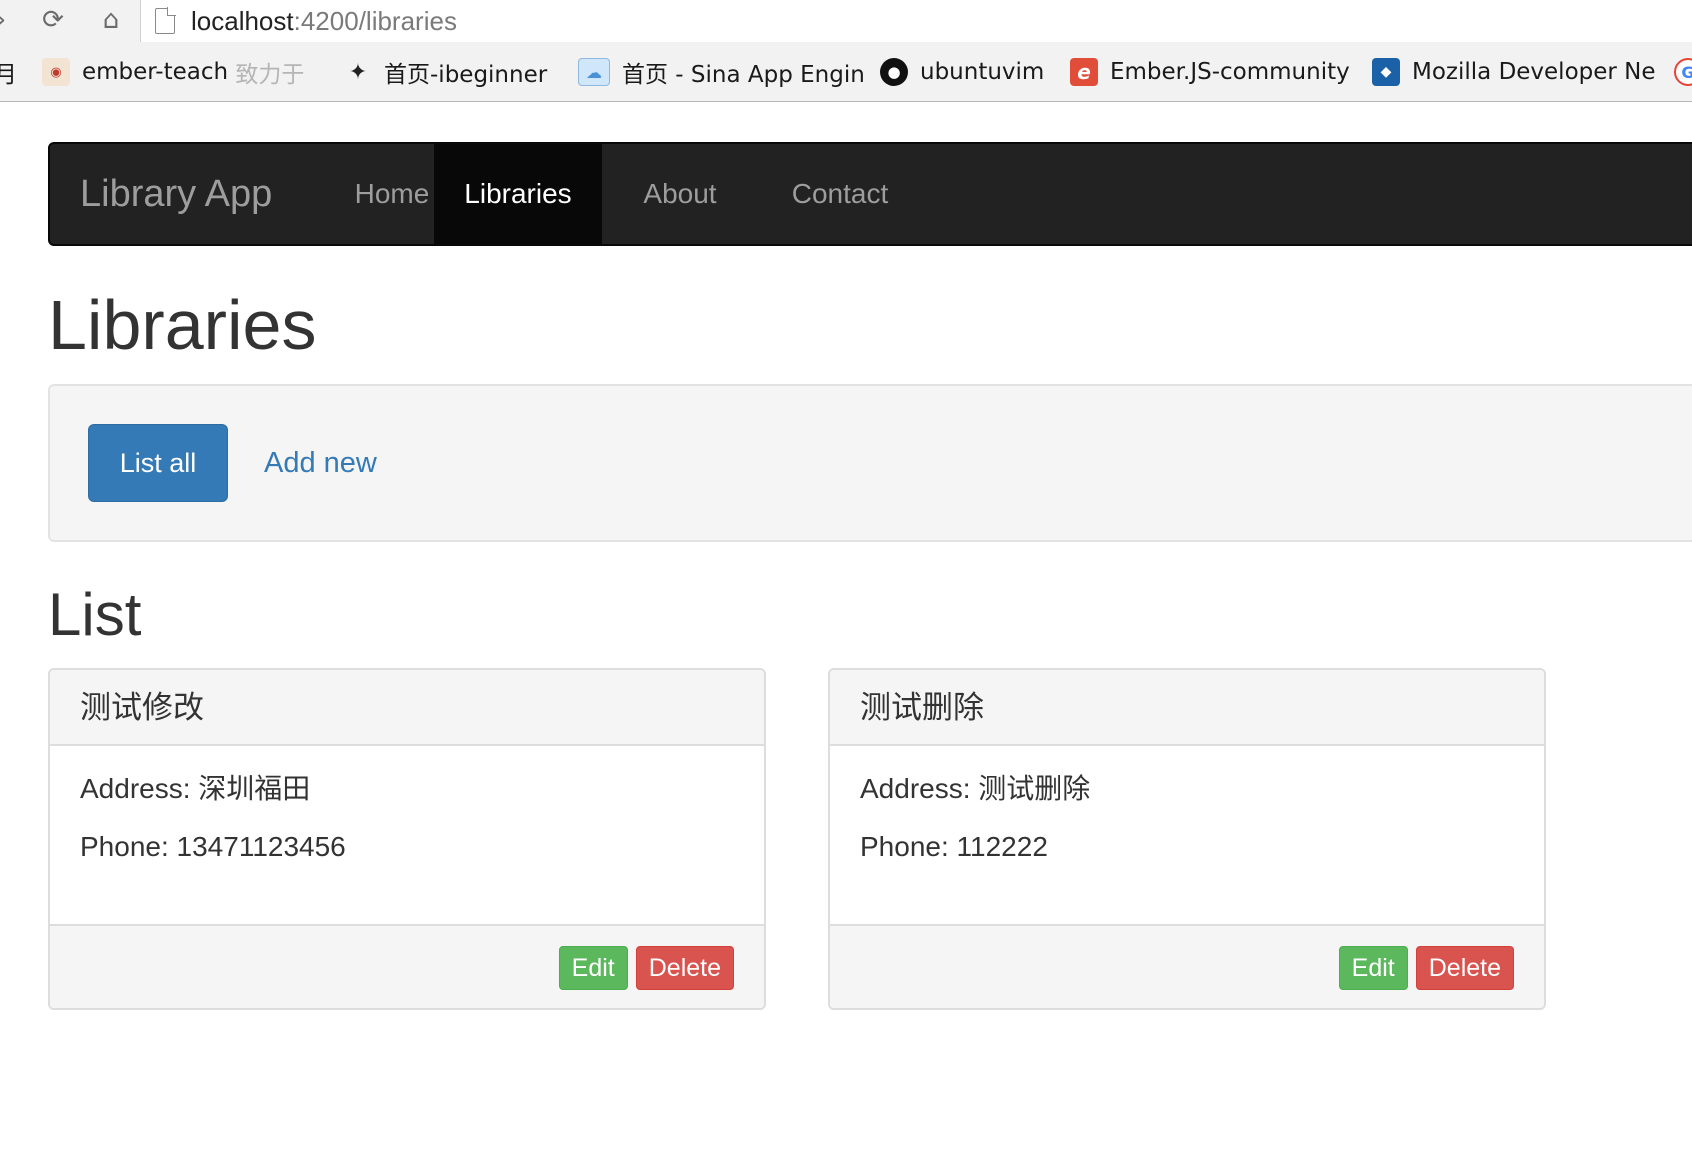 The image size is (1692, 1154). What do you see at coordinates (743, 75) in the screenshot?
I see `bookmark-label: 首页 - Sina App Engin` at bounding box center [743, 75].